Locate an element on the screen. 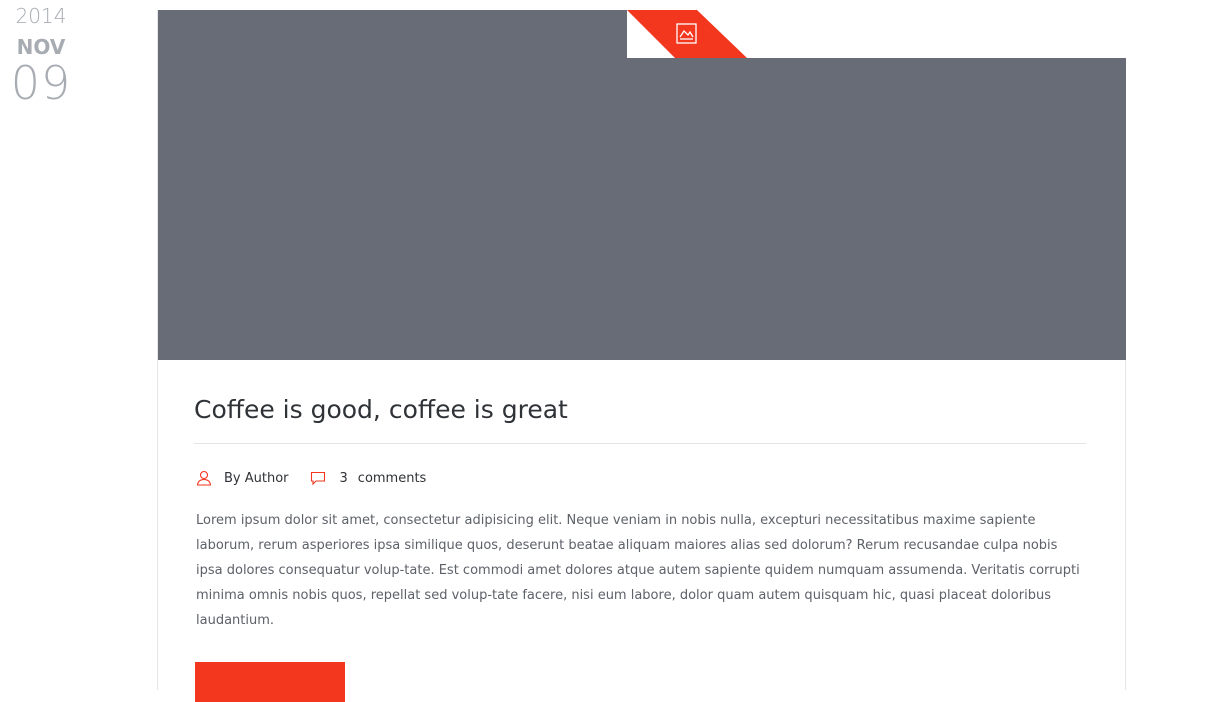  comments-label: comments is located at coordinates (392, 478).